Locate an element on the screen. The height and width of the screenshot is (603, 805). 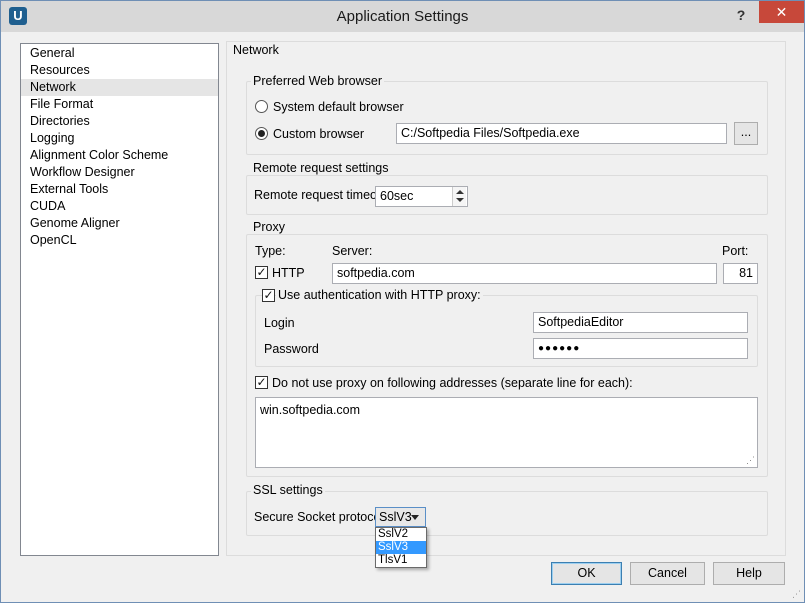
login-label: Login is located at coordinates (279, 323).